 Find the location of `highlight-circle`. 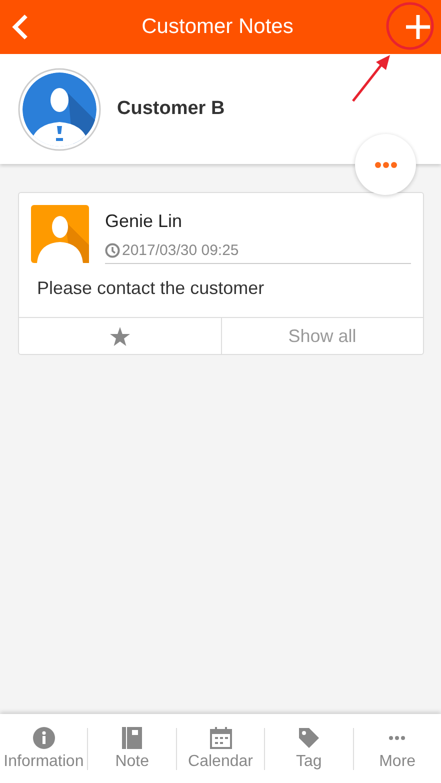

highlight-circle is located at coordinates (410, 26).